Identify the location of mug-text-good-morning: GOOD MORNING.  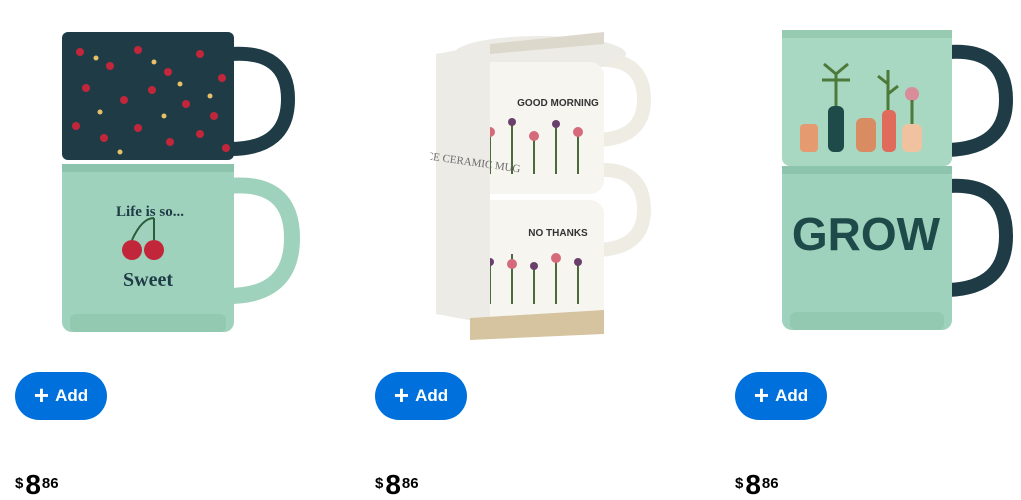
(558, 103).